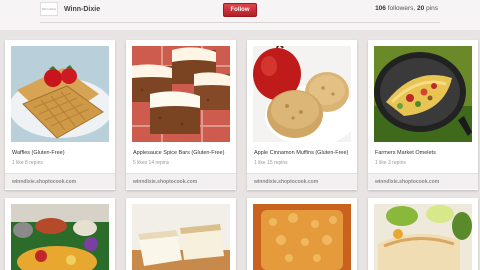 The height and width of the screenshot is (270, 480). I want to click on pin-title: Apple Cinnamon Muffins (Gluten-Free), so click(301, 153).